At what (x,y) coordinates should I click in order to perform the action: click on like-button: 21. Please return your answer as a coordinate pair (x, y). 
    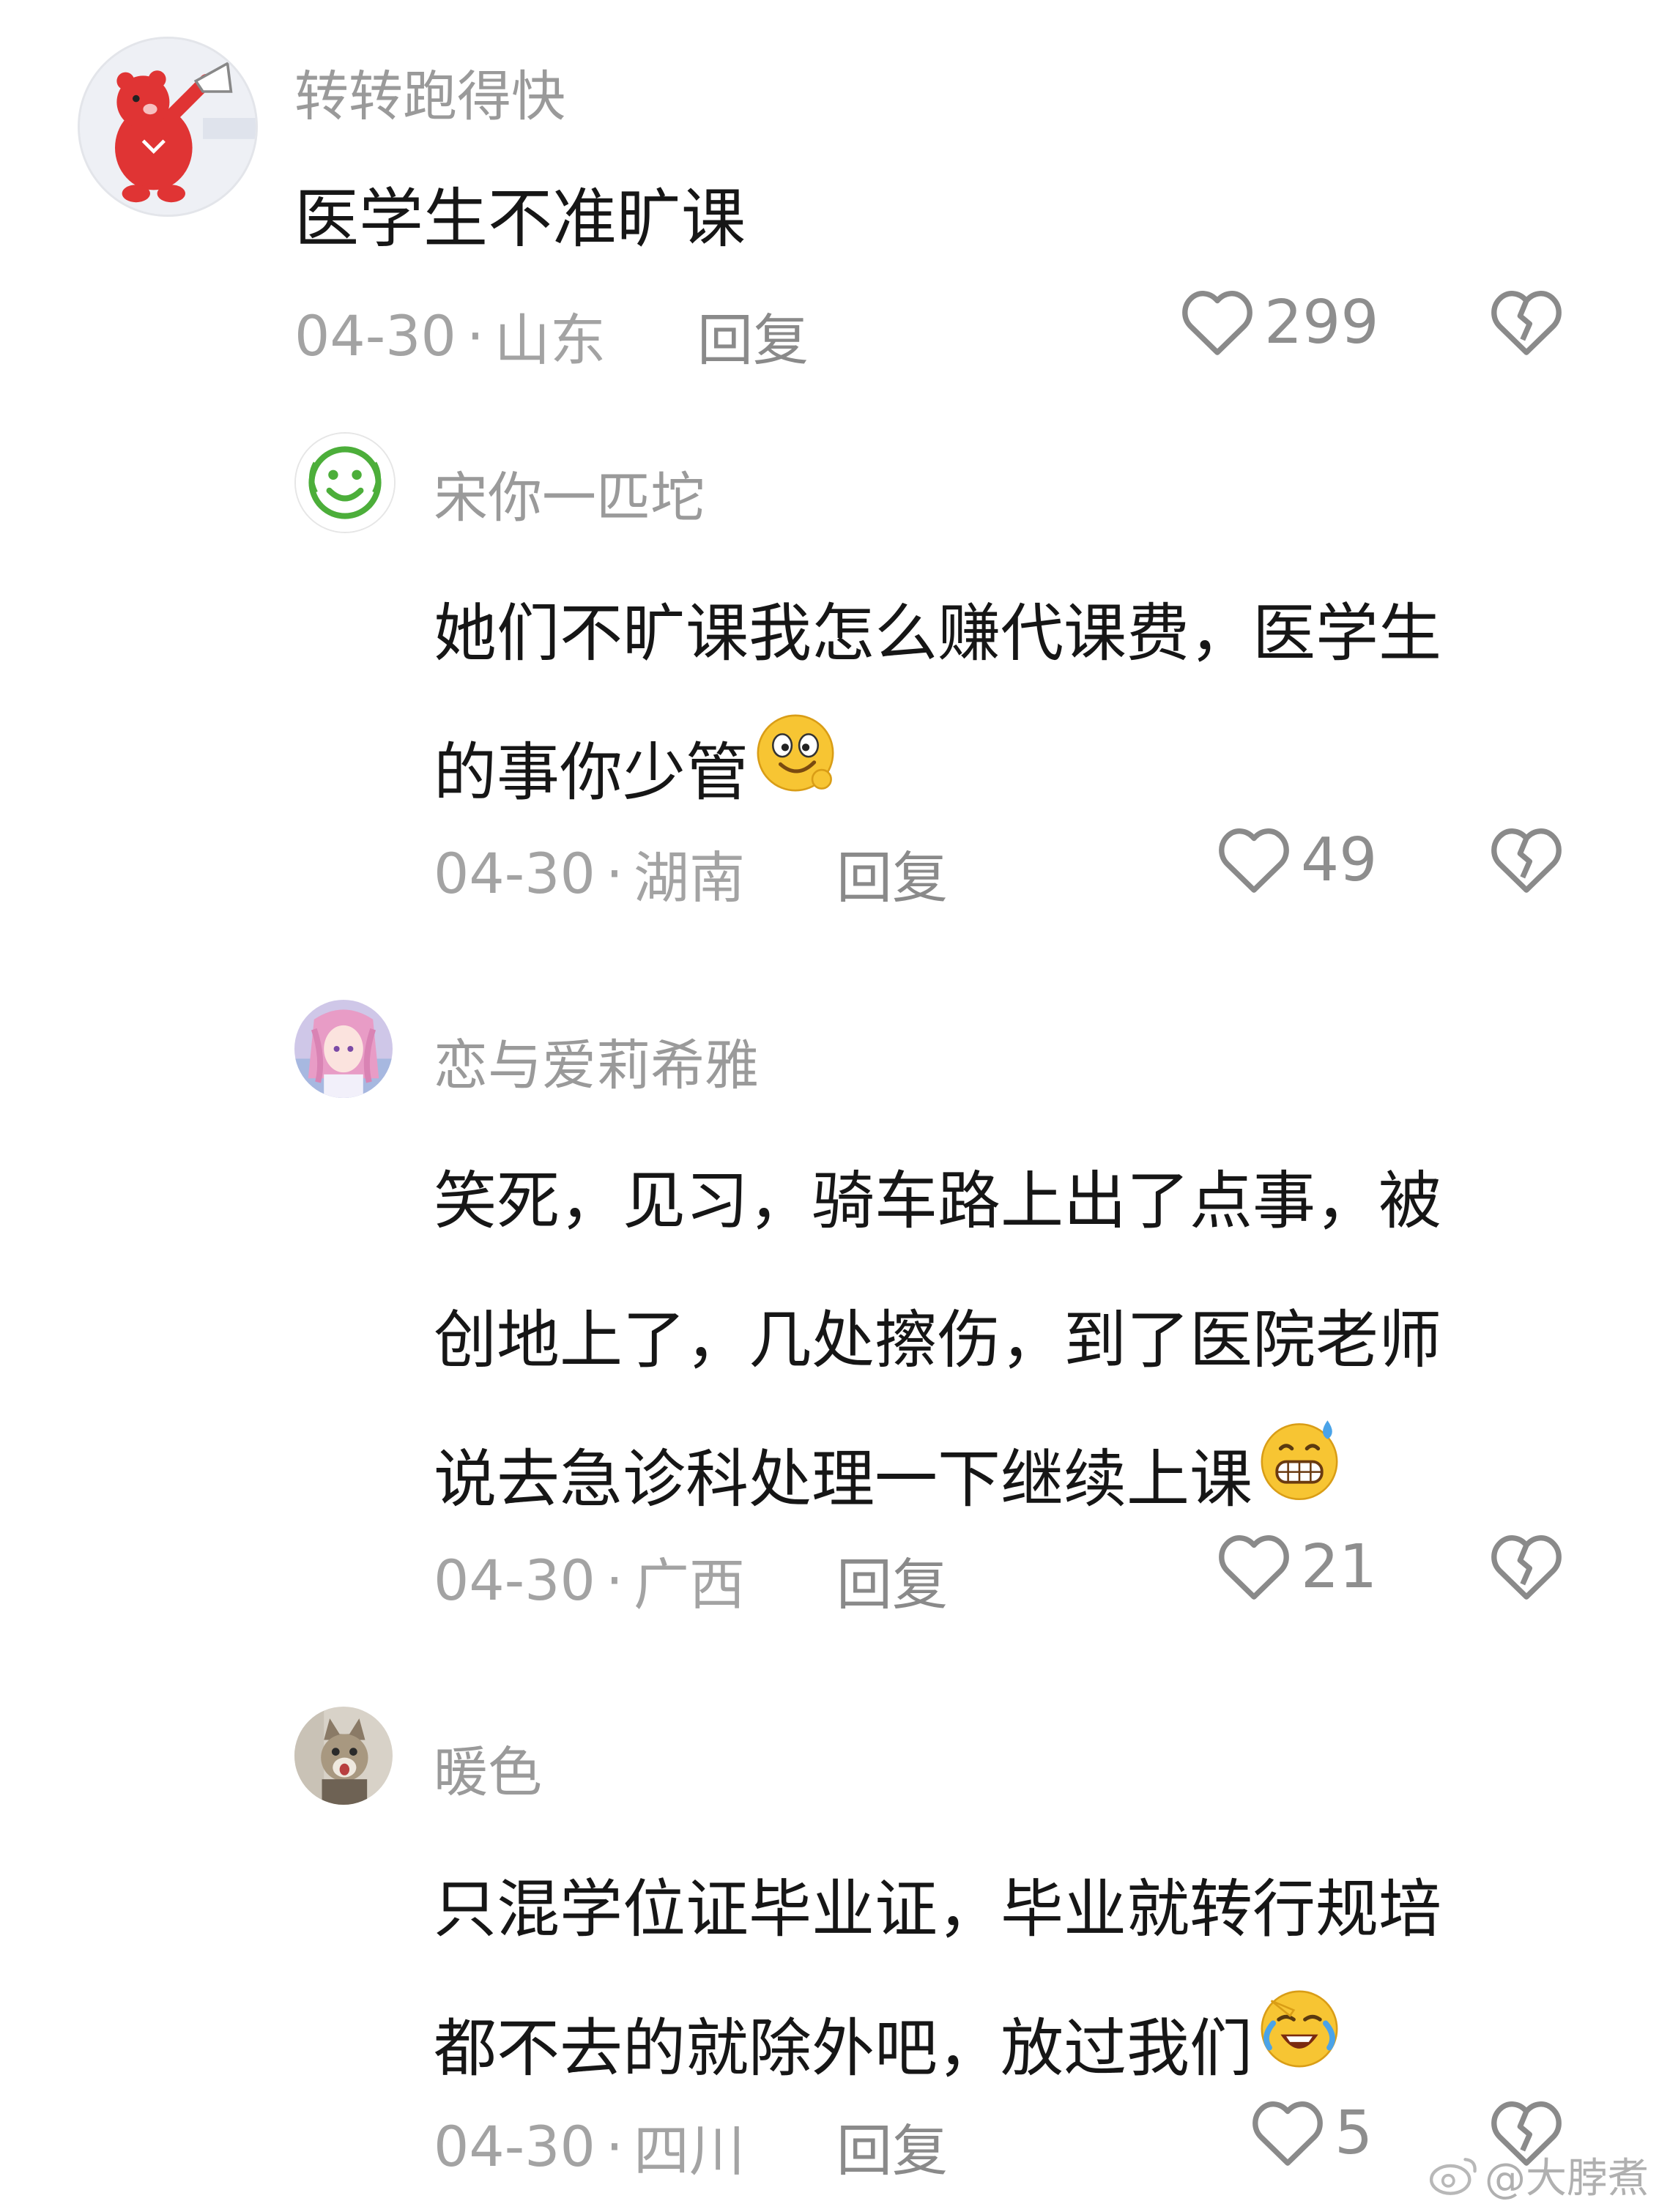
    Looking at the image, I should click on (1296, 1567).